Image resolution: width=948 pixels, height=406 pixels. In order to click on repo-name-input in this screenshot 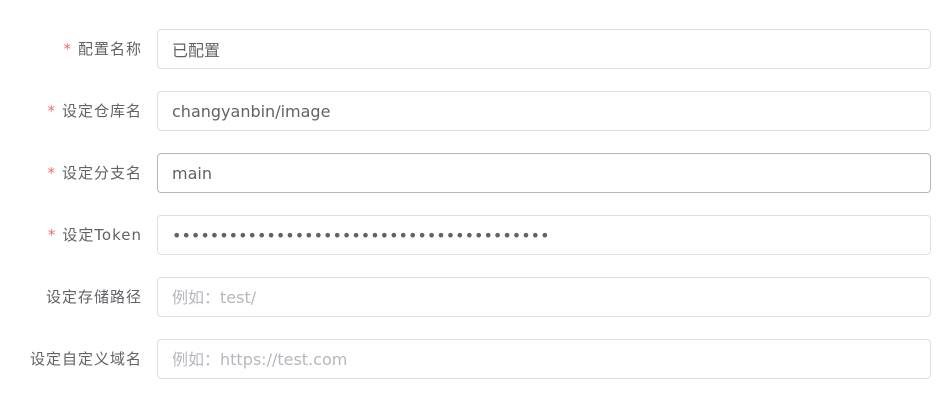, I will do `click(544, 111)`.